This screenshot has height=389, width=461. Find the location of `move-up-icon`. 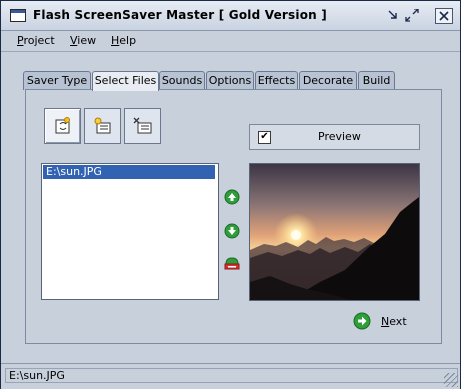

move-up-icon is located at coordinates (232, 197).